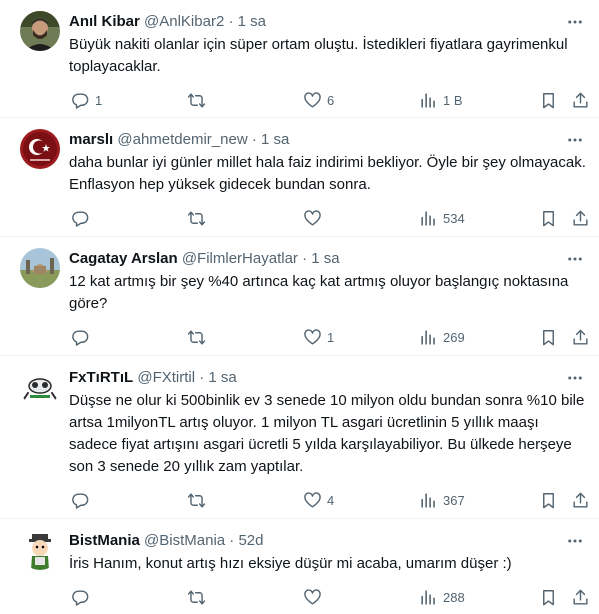 This screenshot has height=614, width=599. I want to click on author-handle: @FilmlerHayatlar, so click(240, 258).